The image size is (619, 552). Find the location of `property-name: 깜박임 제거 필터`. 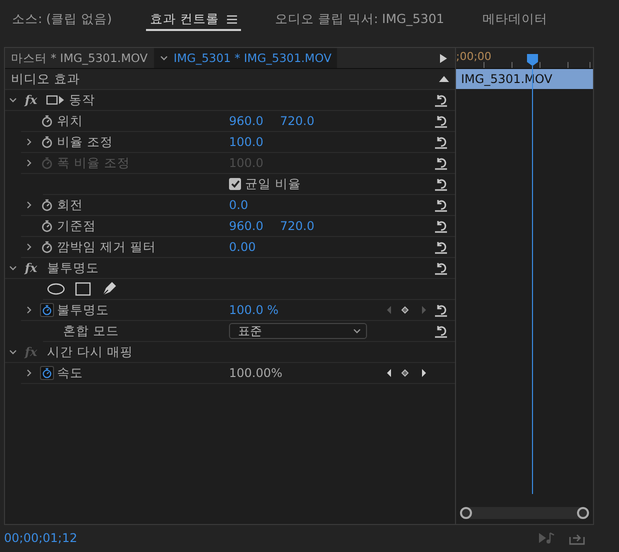

property-name: 깜박임 제거 필터 is located at coordinates (107, 247).